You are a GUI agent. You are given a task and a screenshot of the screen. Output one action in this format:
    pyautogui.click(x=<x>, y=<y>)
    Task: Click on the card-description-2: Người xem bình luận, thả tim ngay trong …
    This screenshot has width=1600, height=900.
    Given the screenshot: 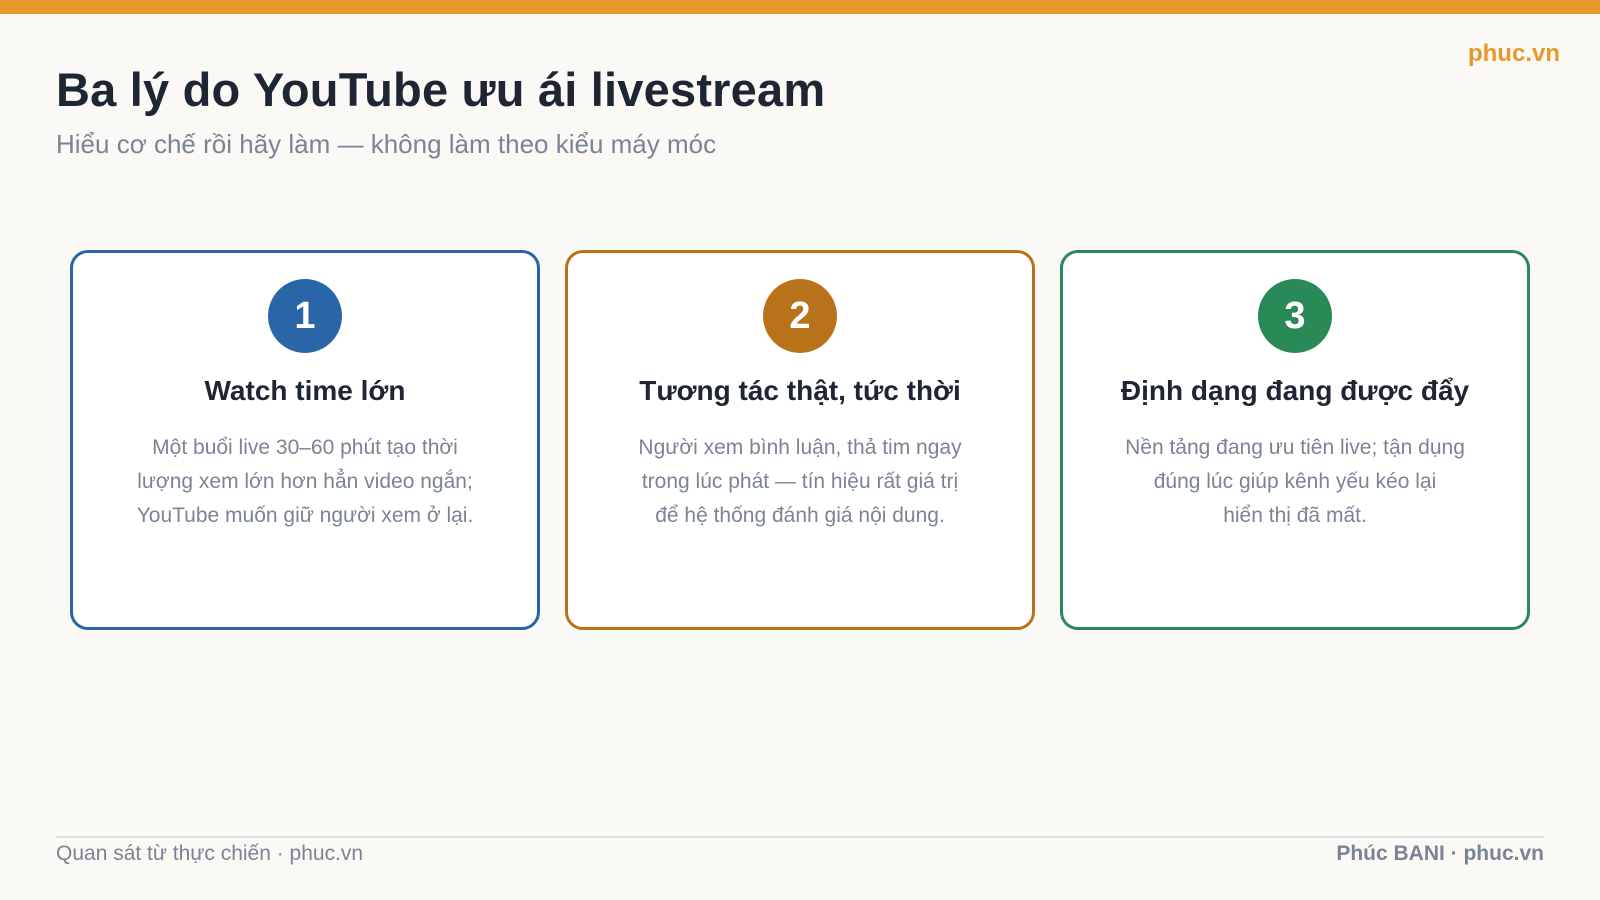 What is the action you would take?
    pyautogui.click(x=800, y=481)
    